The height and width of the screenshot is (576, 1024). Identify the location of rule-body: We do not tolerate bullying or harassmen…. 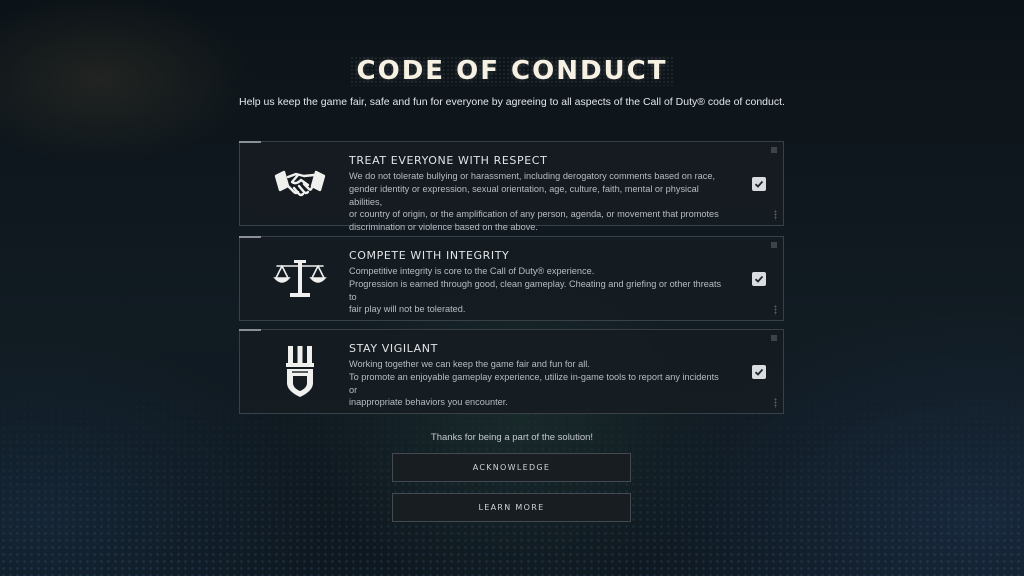
(534, 202).